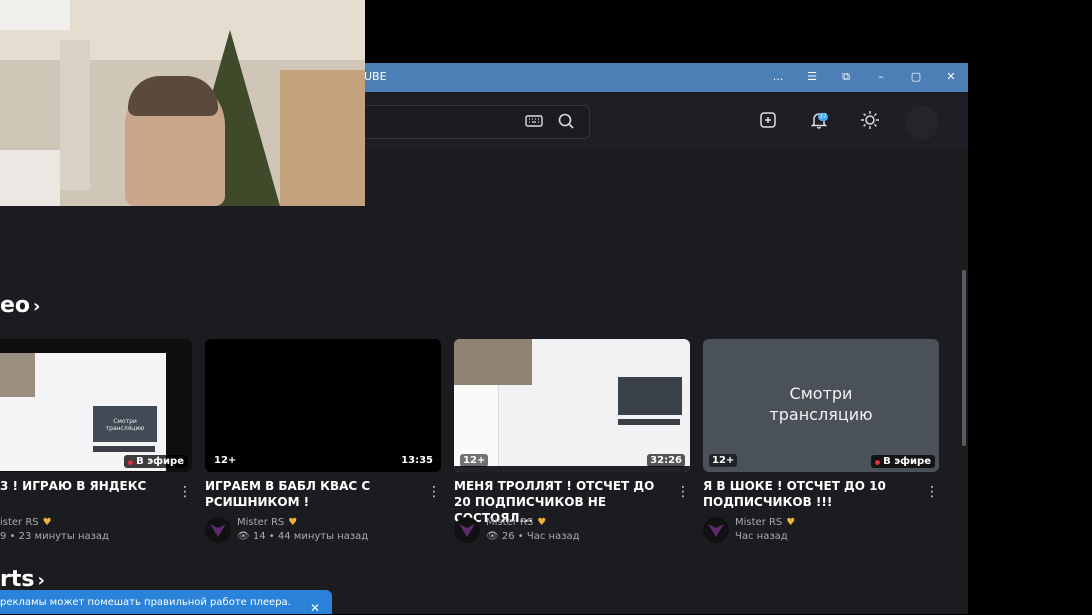  Describe the element at coordinates (417, 460) in the screenshot. I see `video-duration: 13:35` at that location.